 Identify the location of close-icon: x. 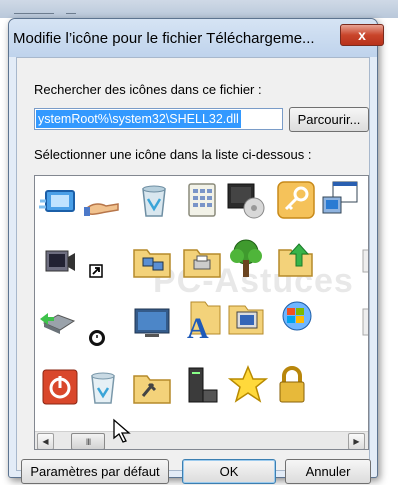
(362, 35).